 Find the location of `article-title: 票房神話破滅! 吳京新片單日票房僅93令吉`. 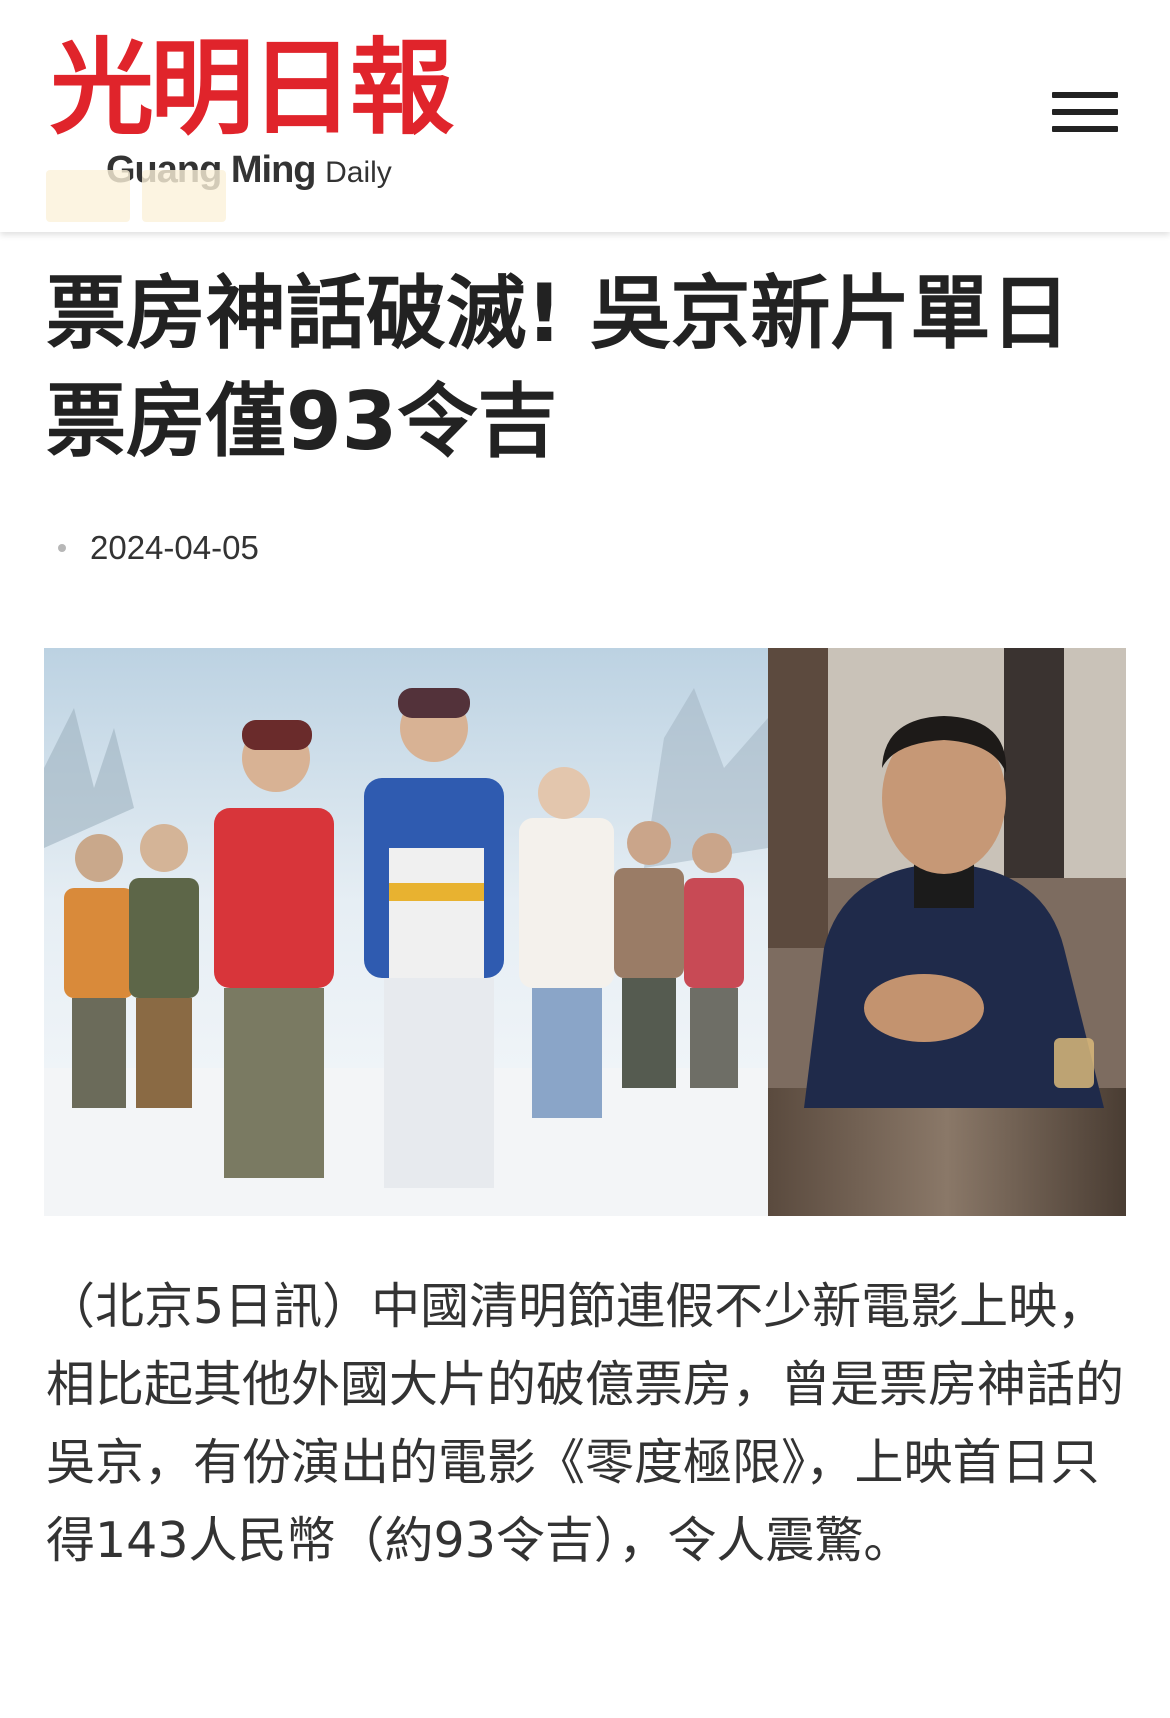

article-title: 票房神話破滅! 吳京新片單日票房僅93令吉 is located at coordinates (558, 367).